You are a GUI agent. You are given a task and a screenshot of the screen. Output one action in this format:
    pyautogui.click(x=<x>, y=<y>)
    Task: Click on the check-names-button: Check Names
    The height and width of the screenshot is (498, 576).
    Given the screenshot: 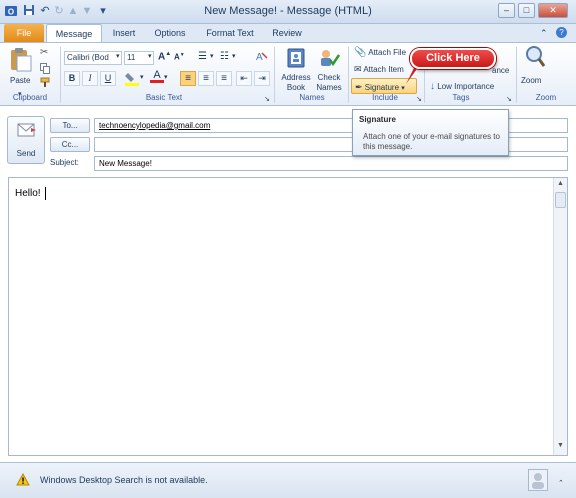 What is the action you would take?
    pyautogui.click(x=329, y=82)
    